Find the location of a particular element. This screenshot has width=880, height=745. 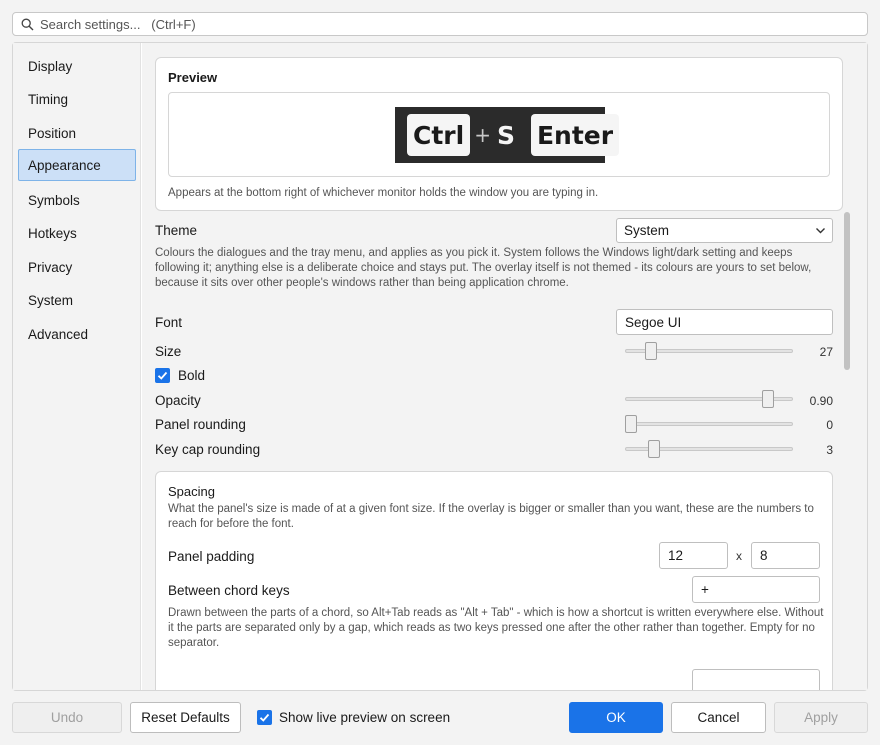

reset-defaults-button: Reset Defaults is located at coordinates (185, 717).